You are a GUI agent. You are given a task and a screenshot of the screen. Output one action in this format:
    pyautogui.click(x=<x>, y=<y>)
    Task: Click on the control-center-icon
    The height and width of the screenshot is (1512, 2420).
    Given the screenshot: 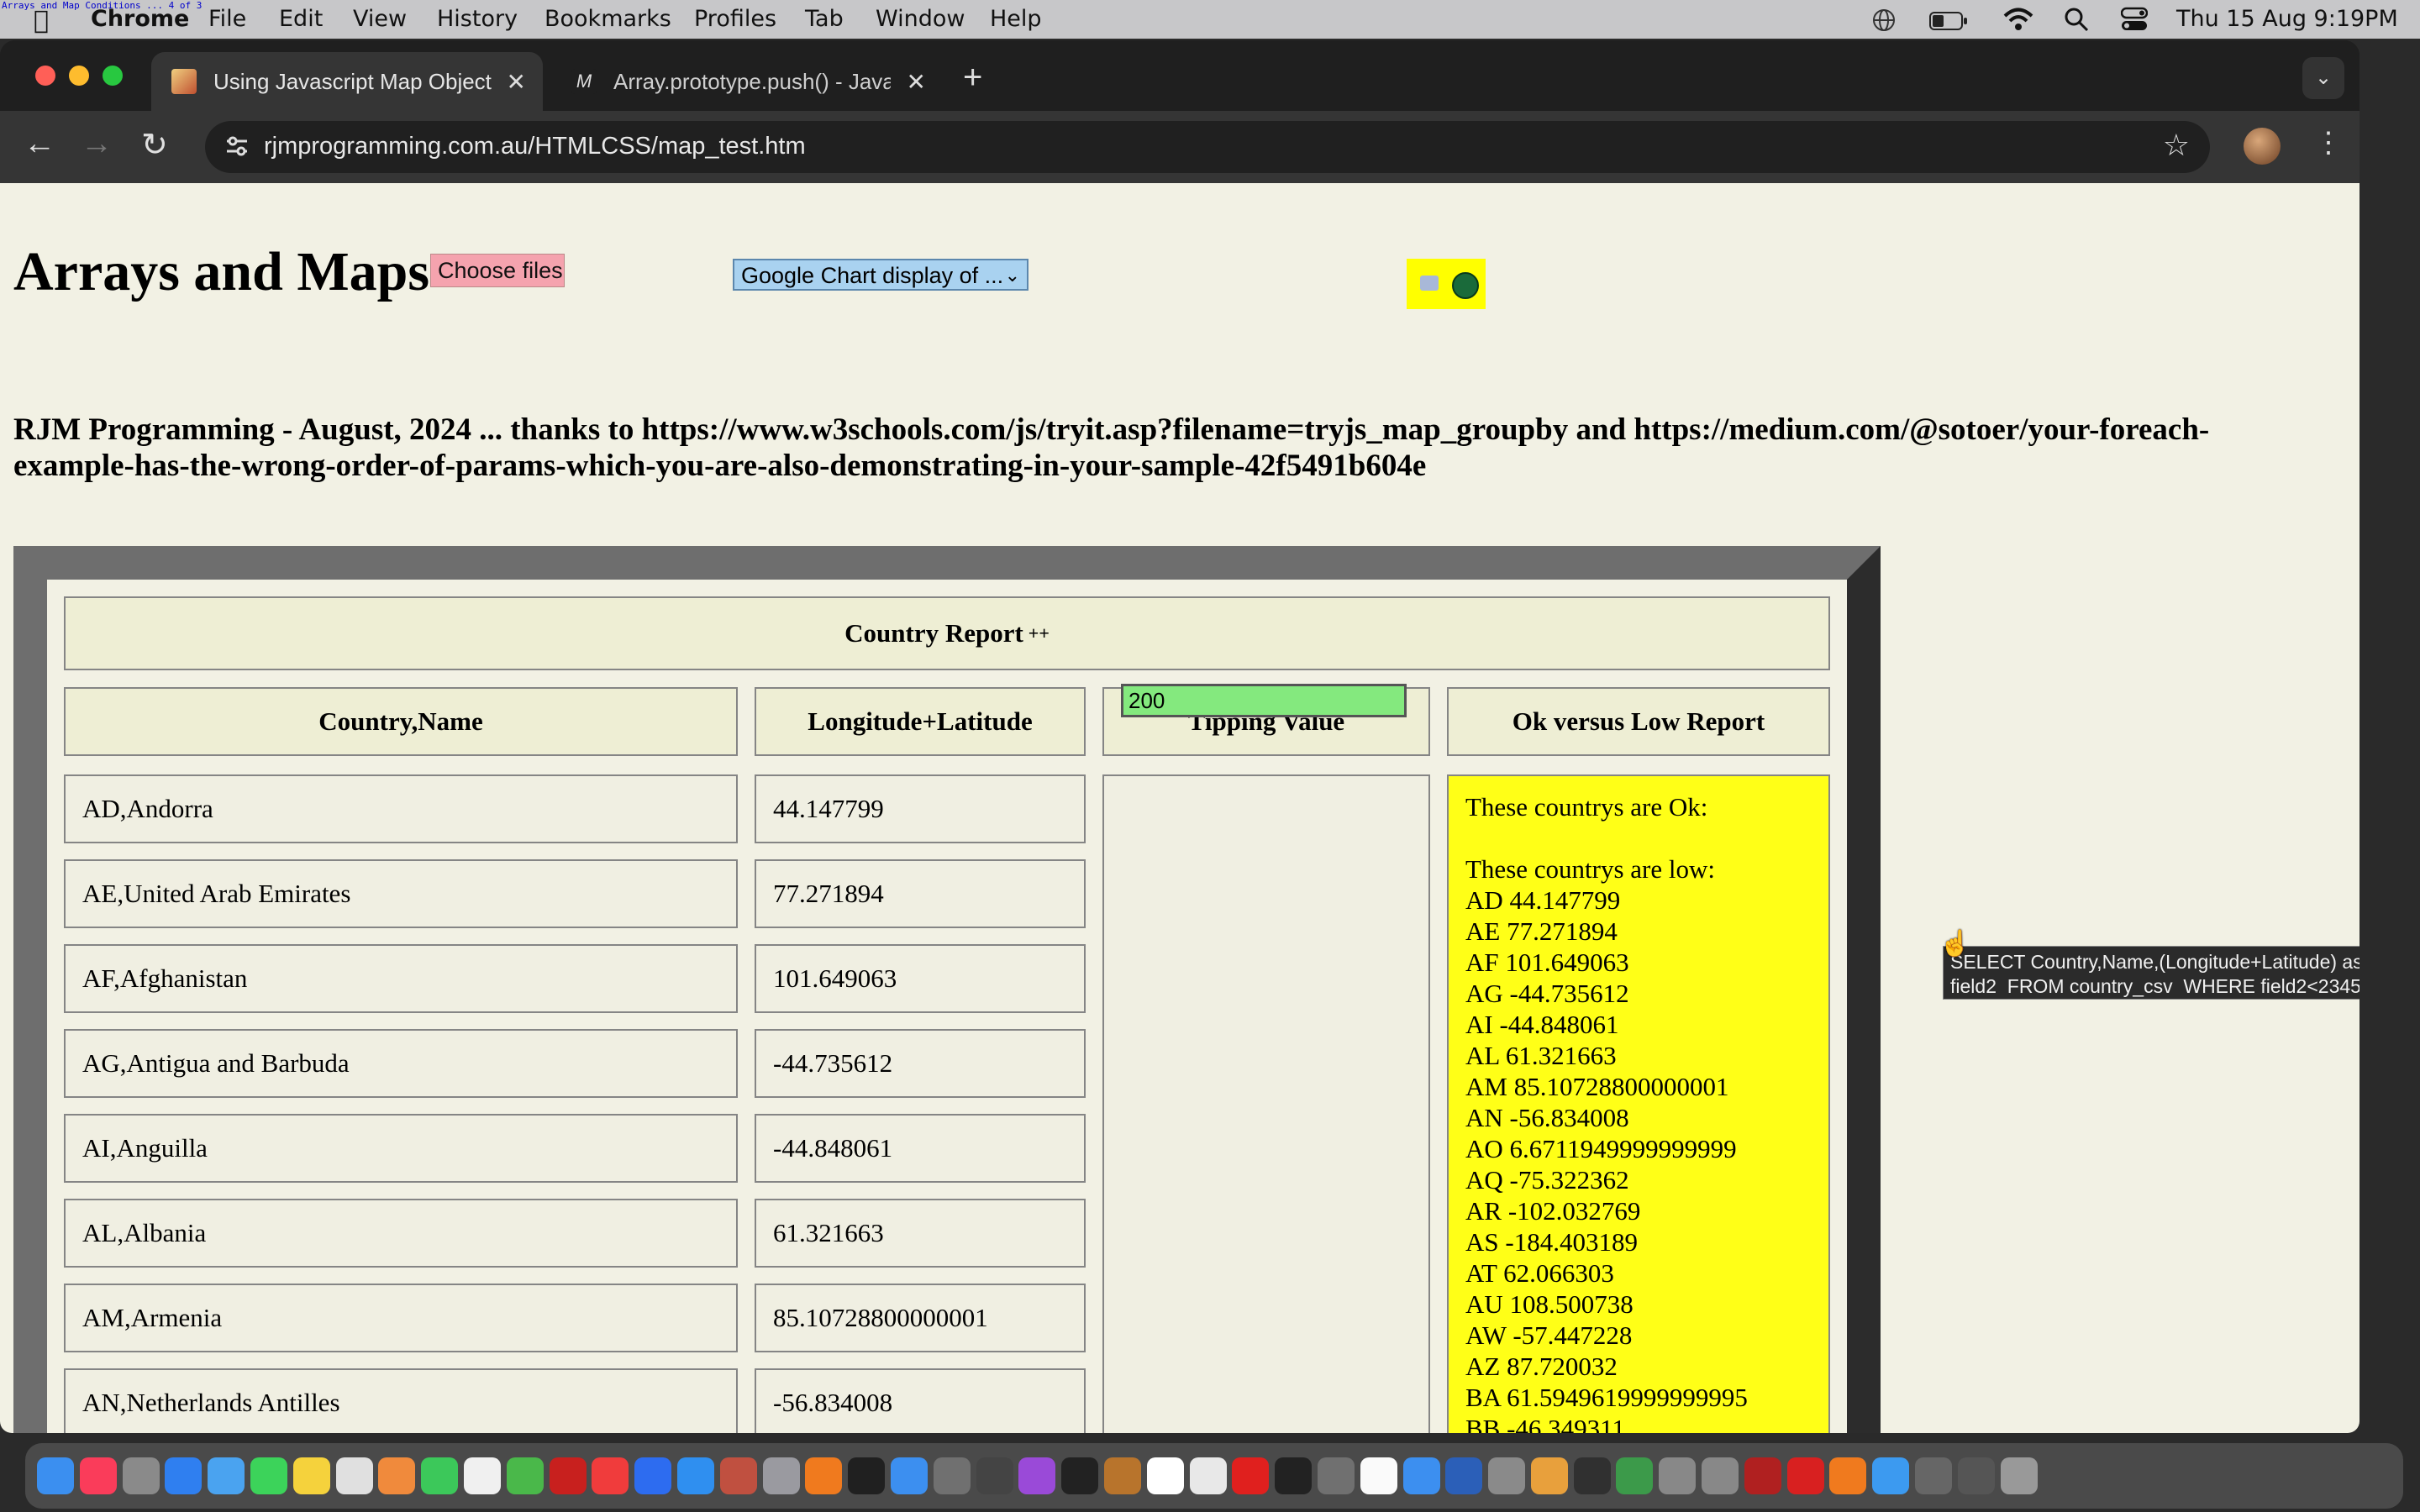 What is the action you would take?
    pyautogui.click(x=2134, y=22)
    